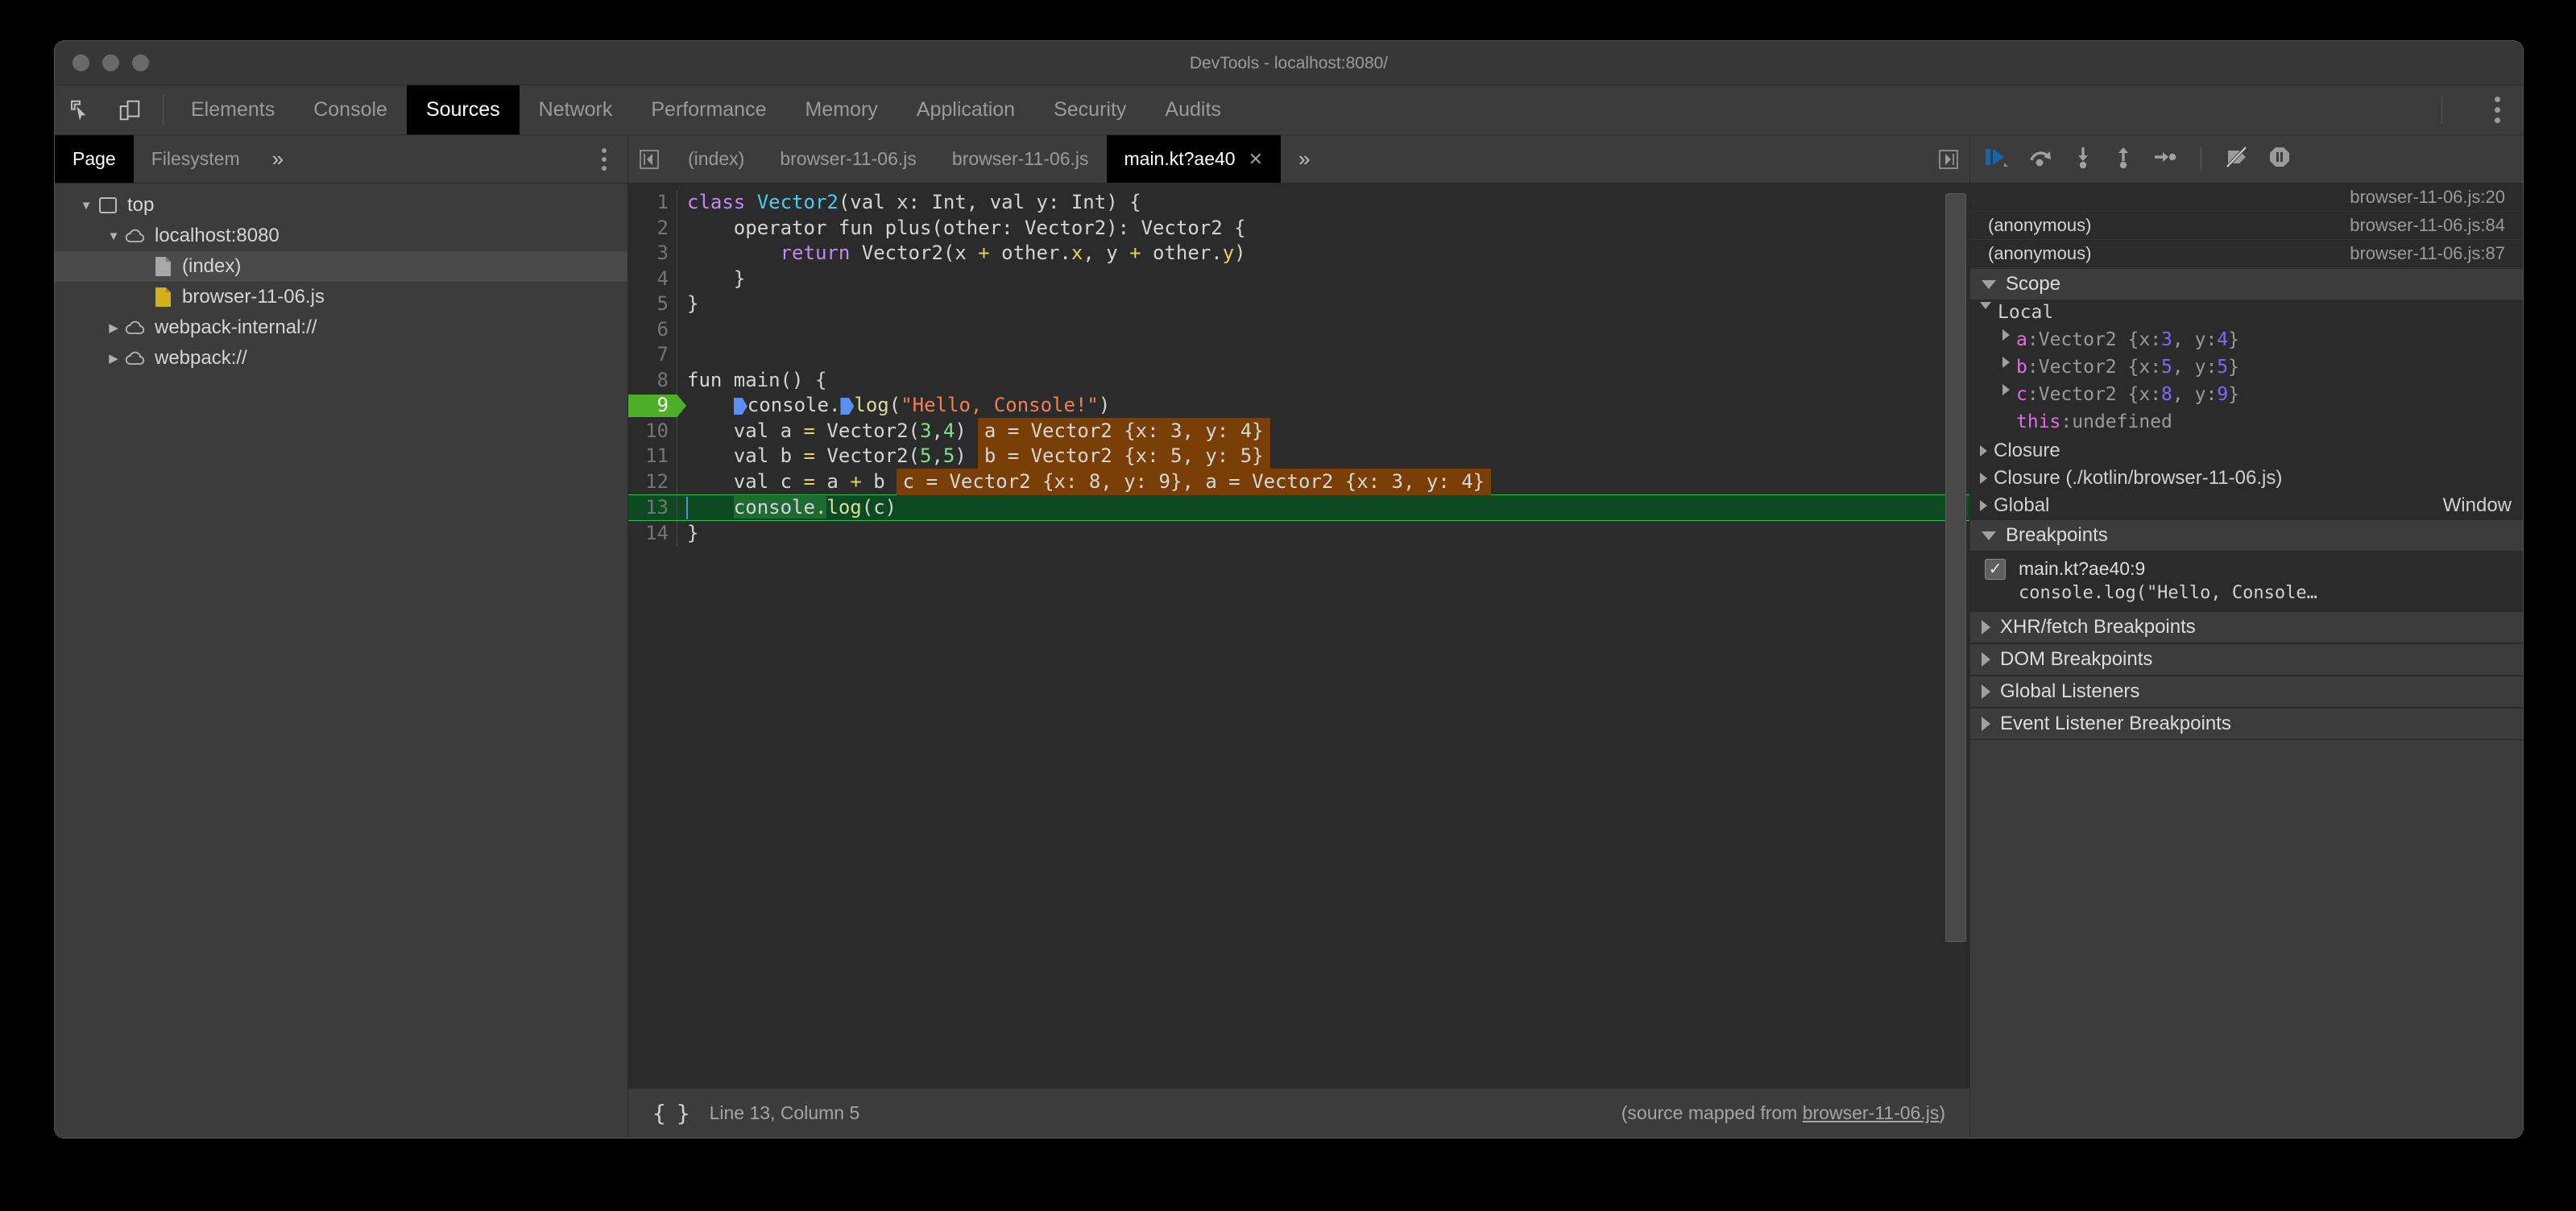  What do you see at coordinates (652, 456) in the screenshot?
I see `line-number: 11` at bounding box center [652, 456].